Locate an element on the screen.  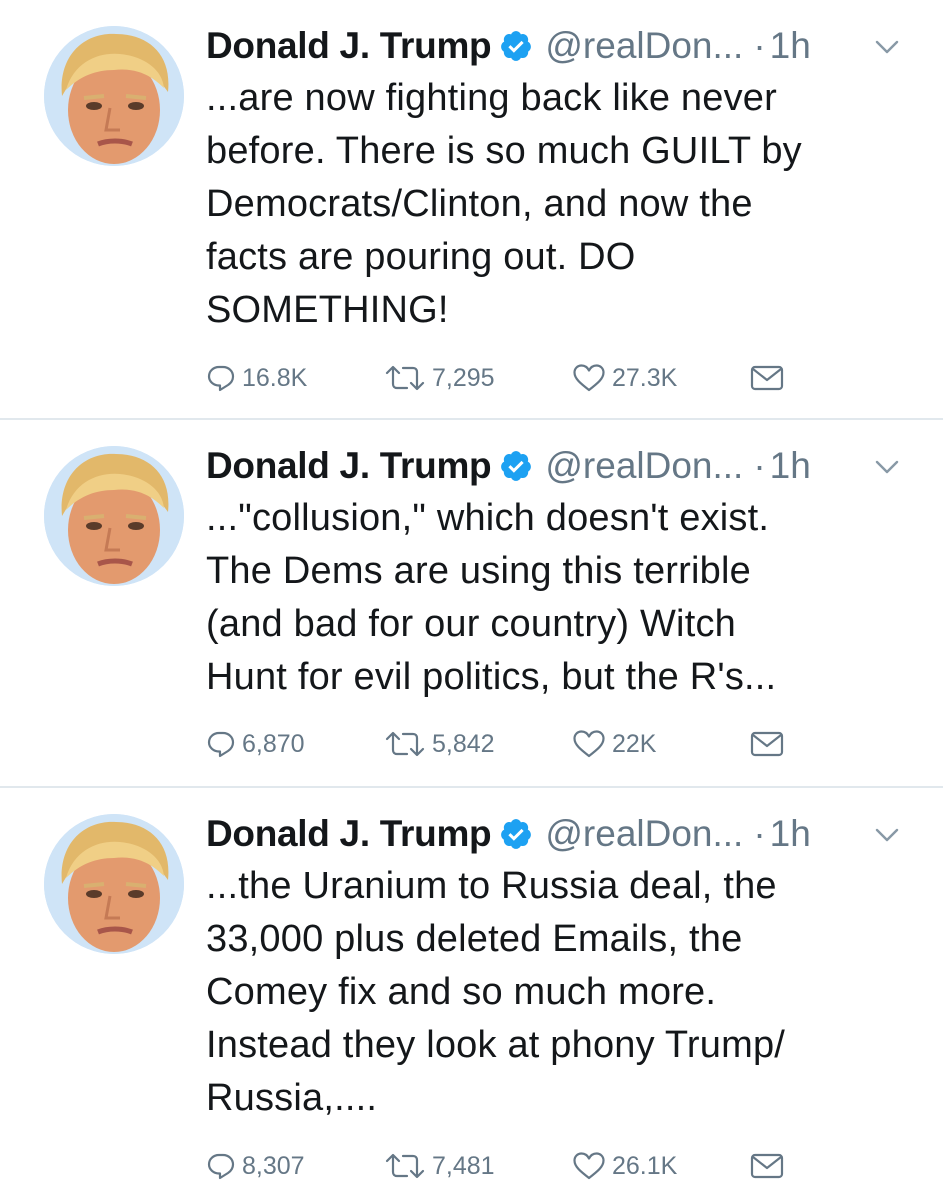
reply-button: 16.8K is located at coordinates (256, 378).